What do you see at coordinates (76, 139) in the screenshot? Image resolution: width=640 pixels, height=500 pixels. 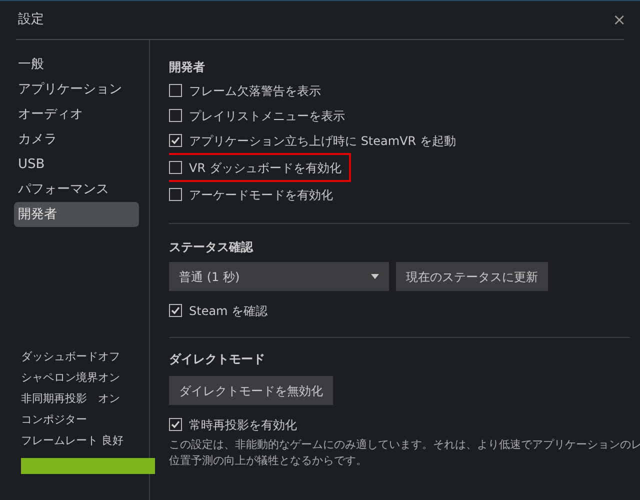 I see `sidebar-item: カメラ` at bounding box center [76, 139].